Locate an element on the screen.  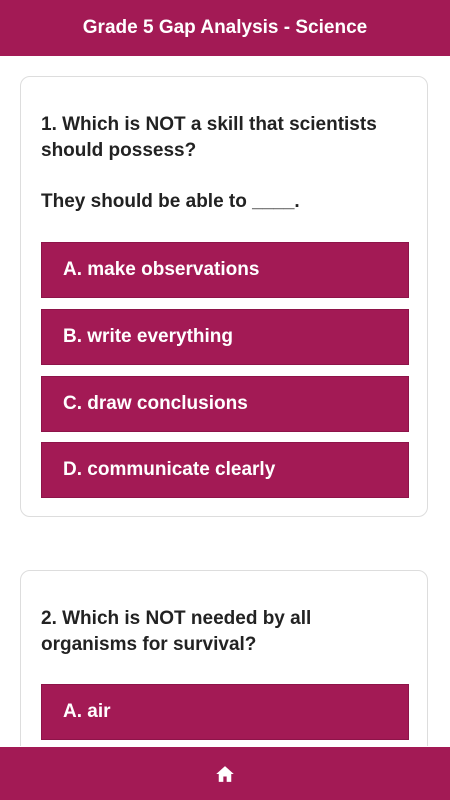
page-title: Grade 5 Gap Analysis - Science is located at coordinates (225, 27).